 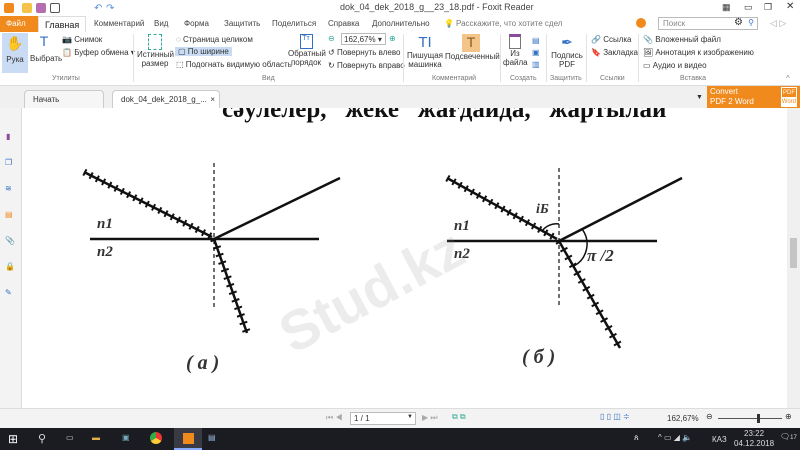 I want to click on brewster-angle-arc, so click(x=550, y=227).